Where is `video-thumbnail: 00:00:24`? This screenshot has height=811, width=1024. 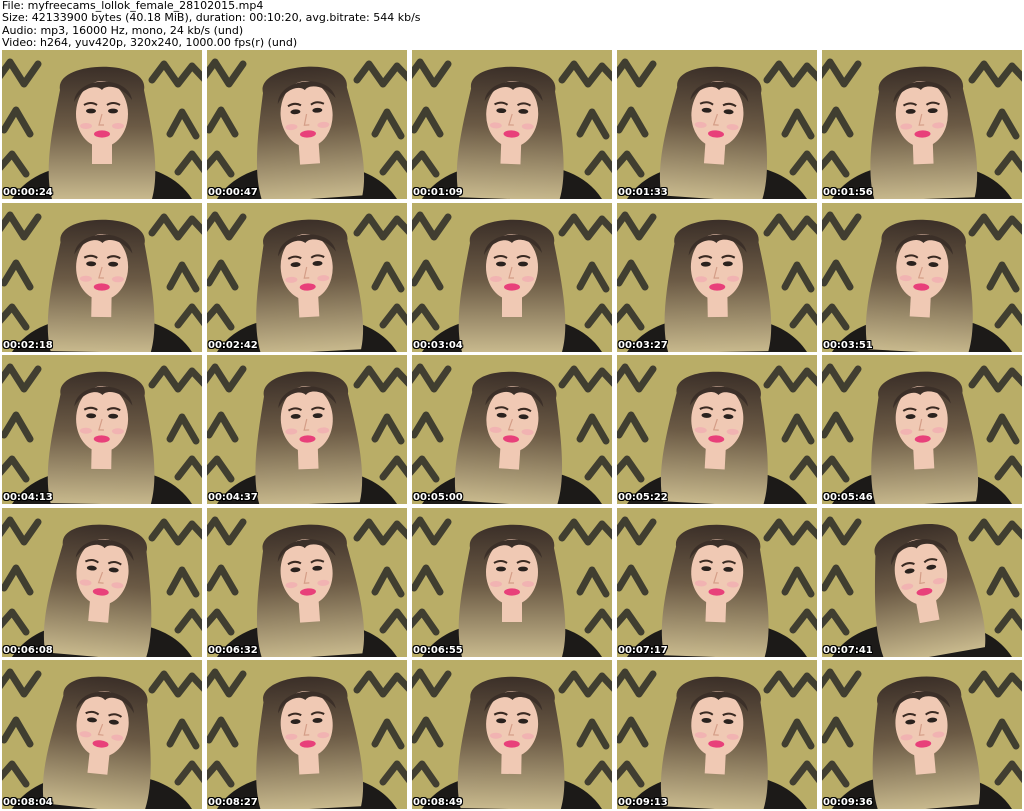
video-thumbnail: 00:00:24 is located at coordinates (102, 124).